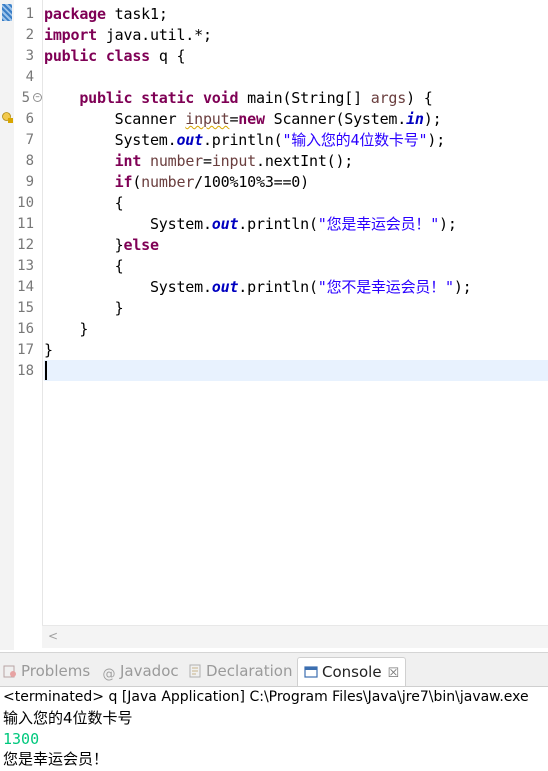 Image resolution: width=548 pixels, height=771 pixels. I want to click on string-literal: "您不是幸运会员！", so click(385, 287).